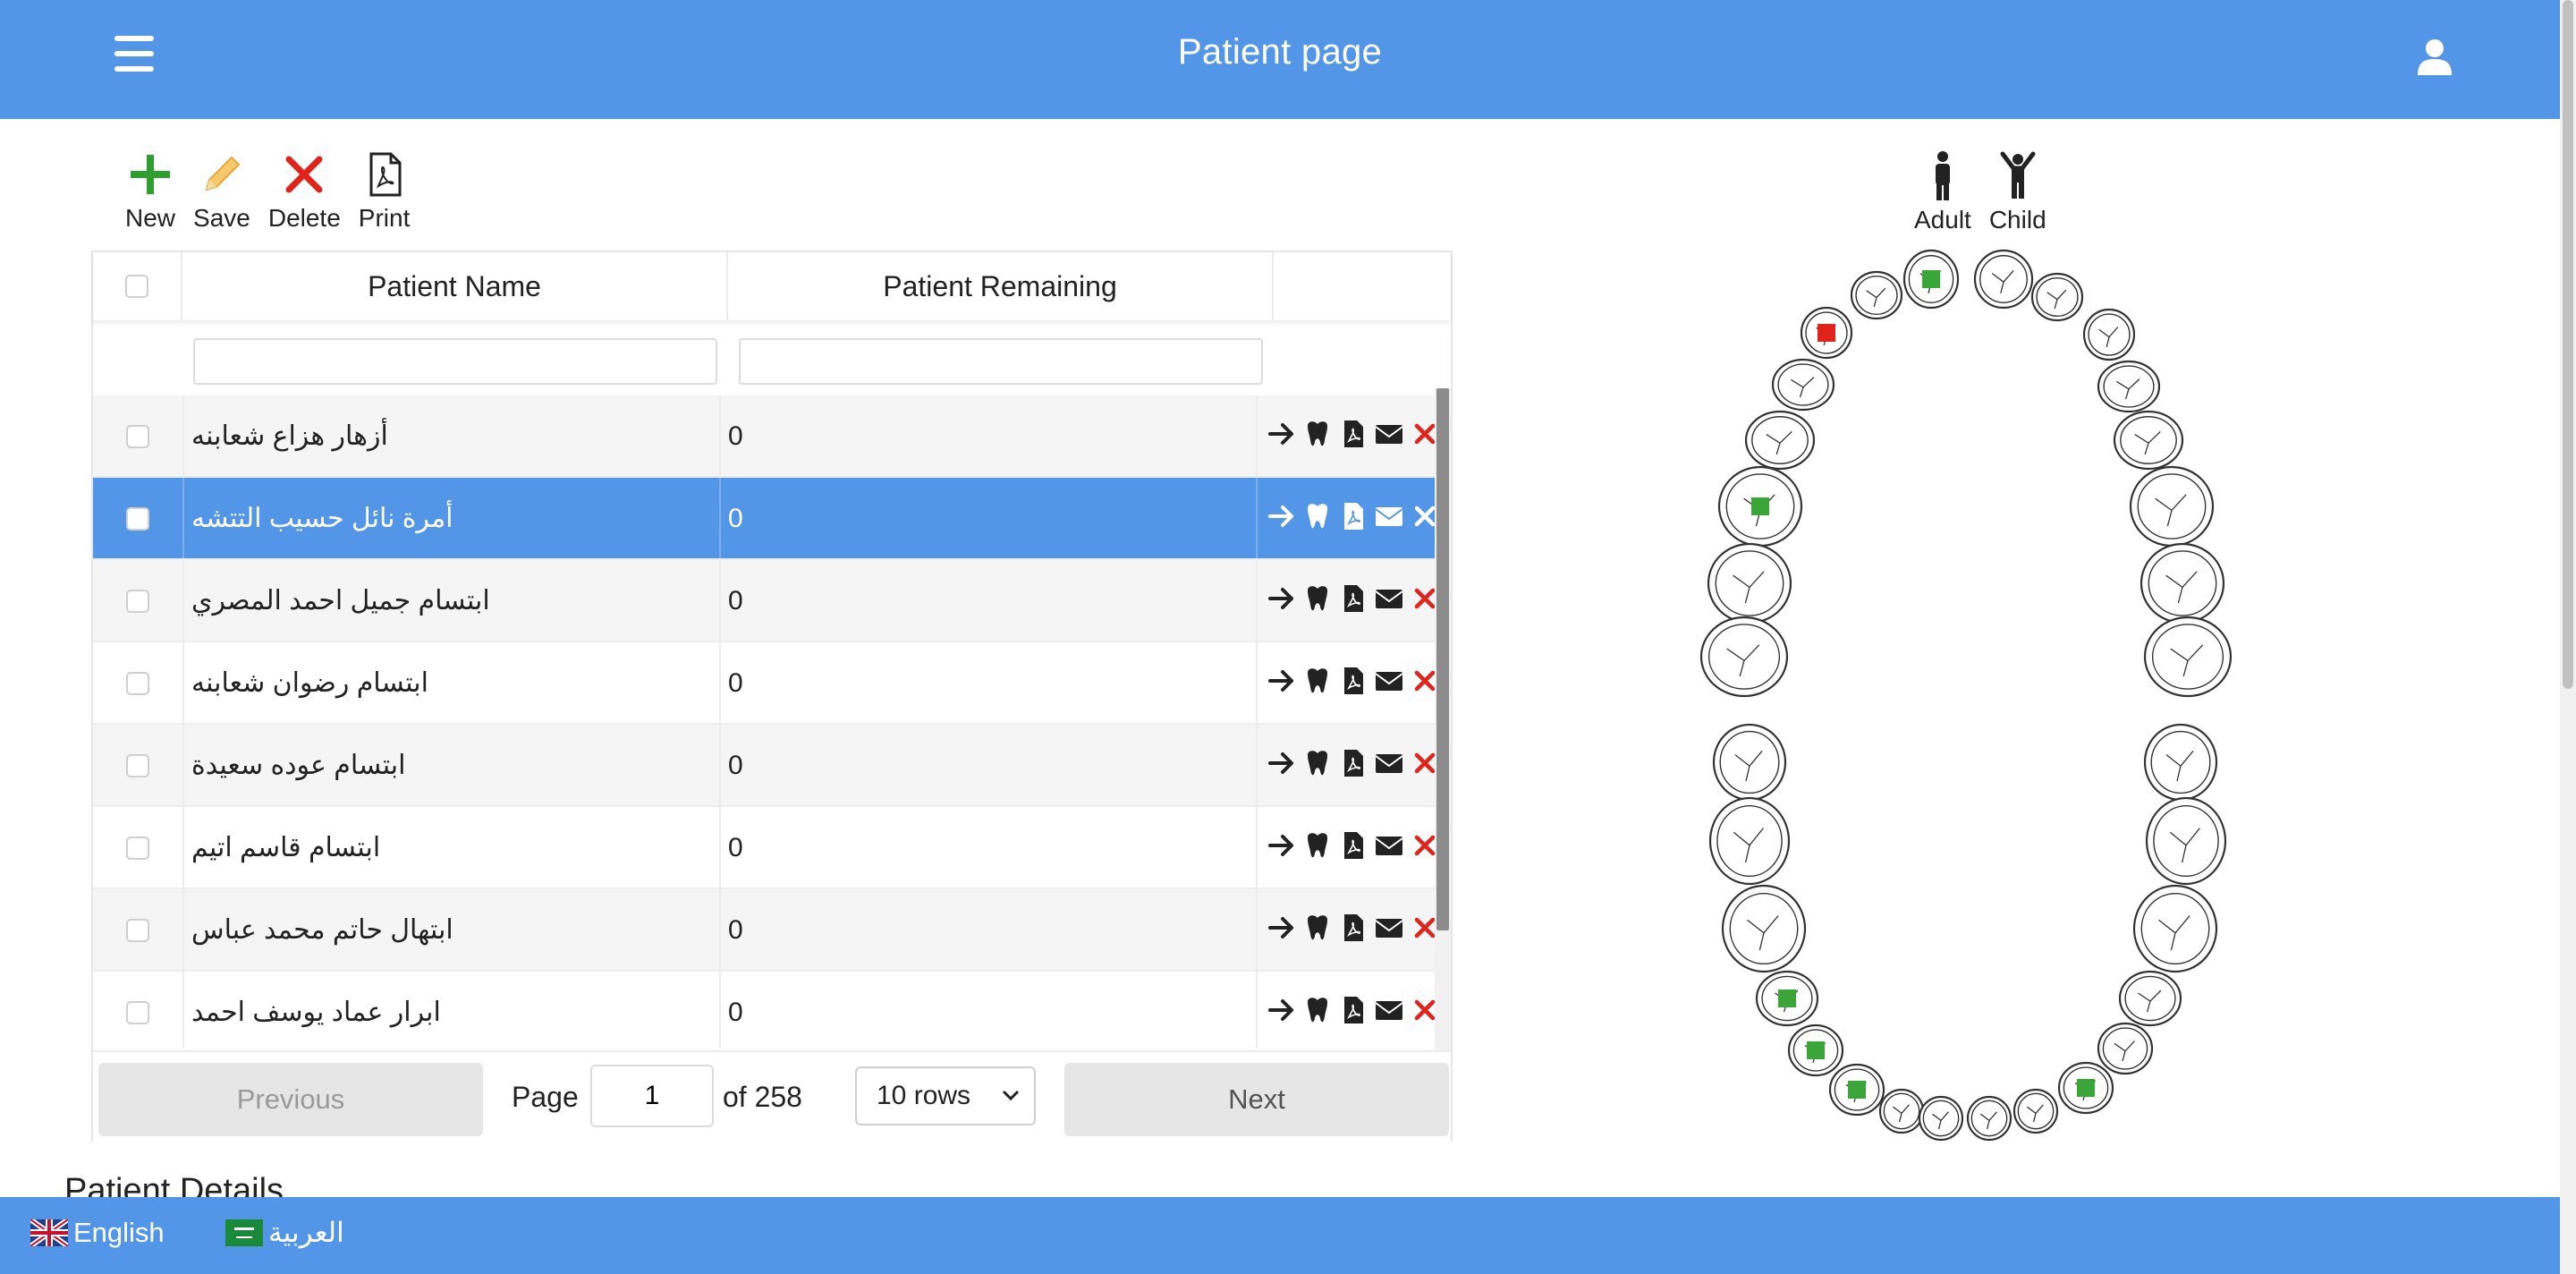  I want to click on page-scrollbar, so click(2568, 637).